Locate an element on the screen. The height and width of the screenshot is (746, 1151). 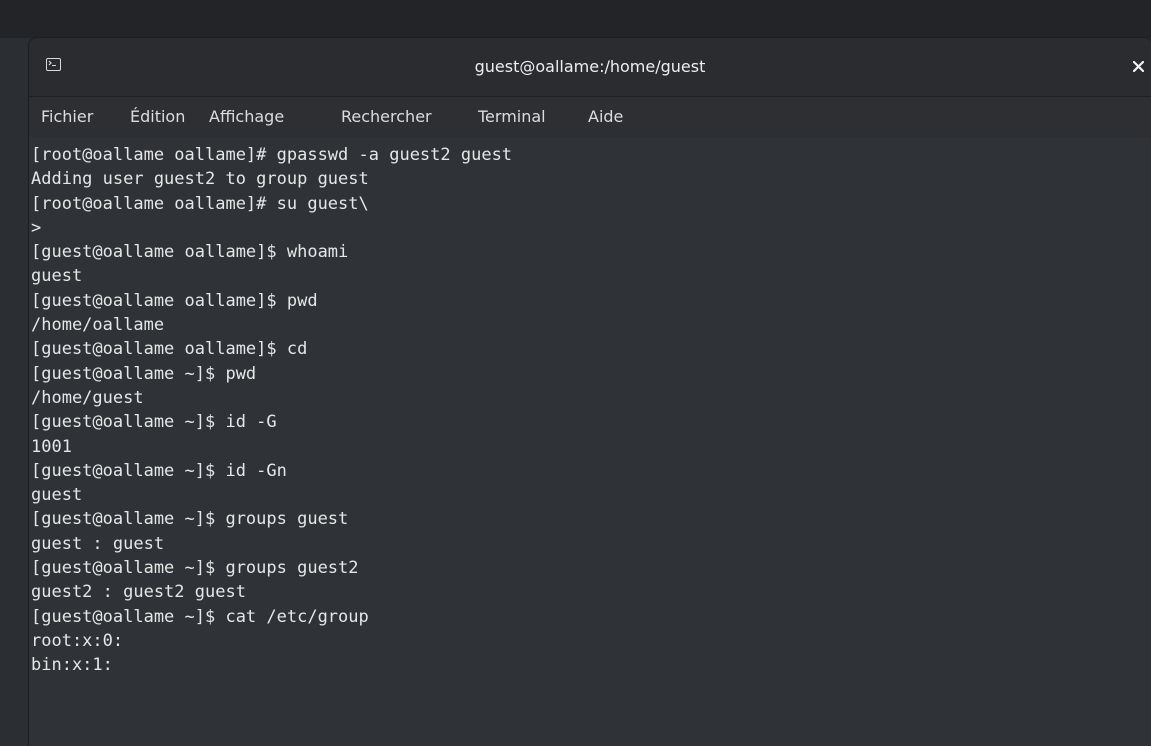
terminal-line: [guest@oallame oallame]$ cd is located at coordinates (169, 349).